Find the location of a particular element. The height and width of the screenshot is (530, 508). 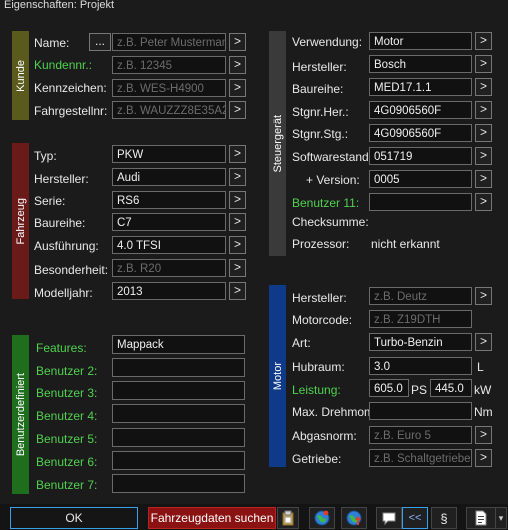

mo-hersteller-field: z.B. Deutz is located at coordinates (420, 296).